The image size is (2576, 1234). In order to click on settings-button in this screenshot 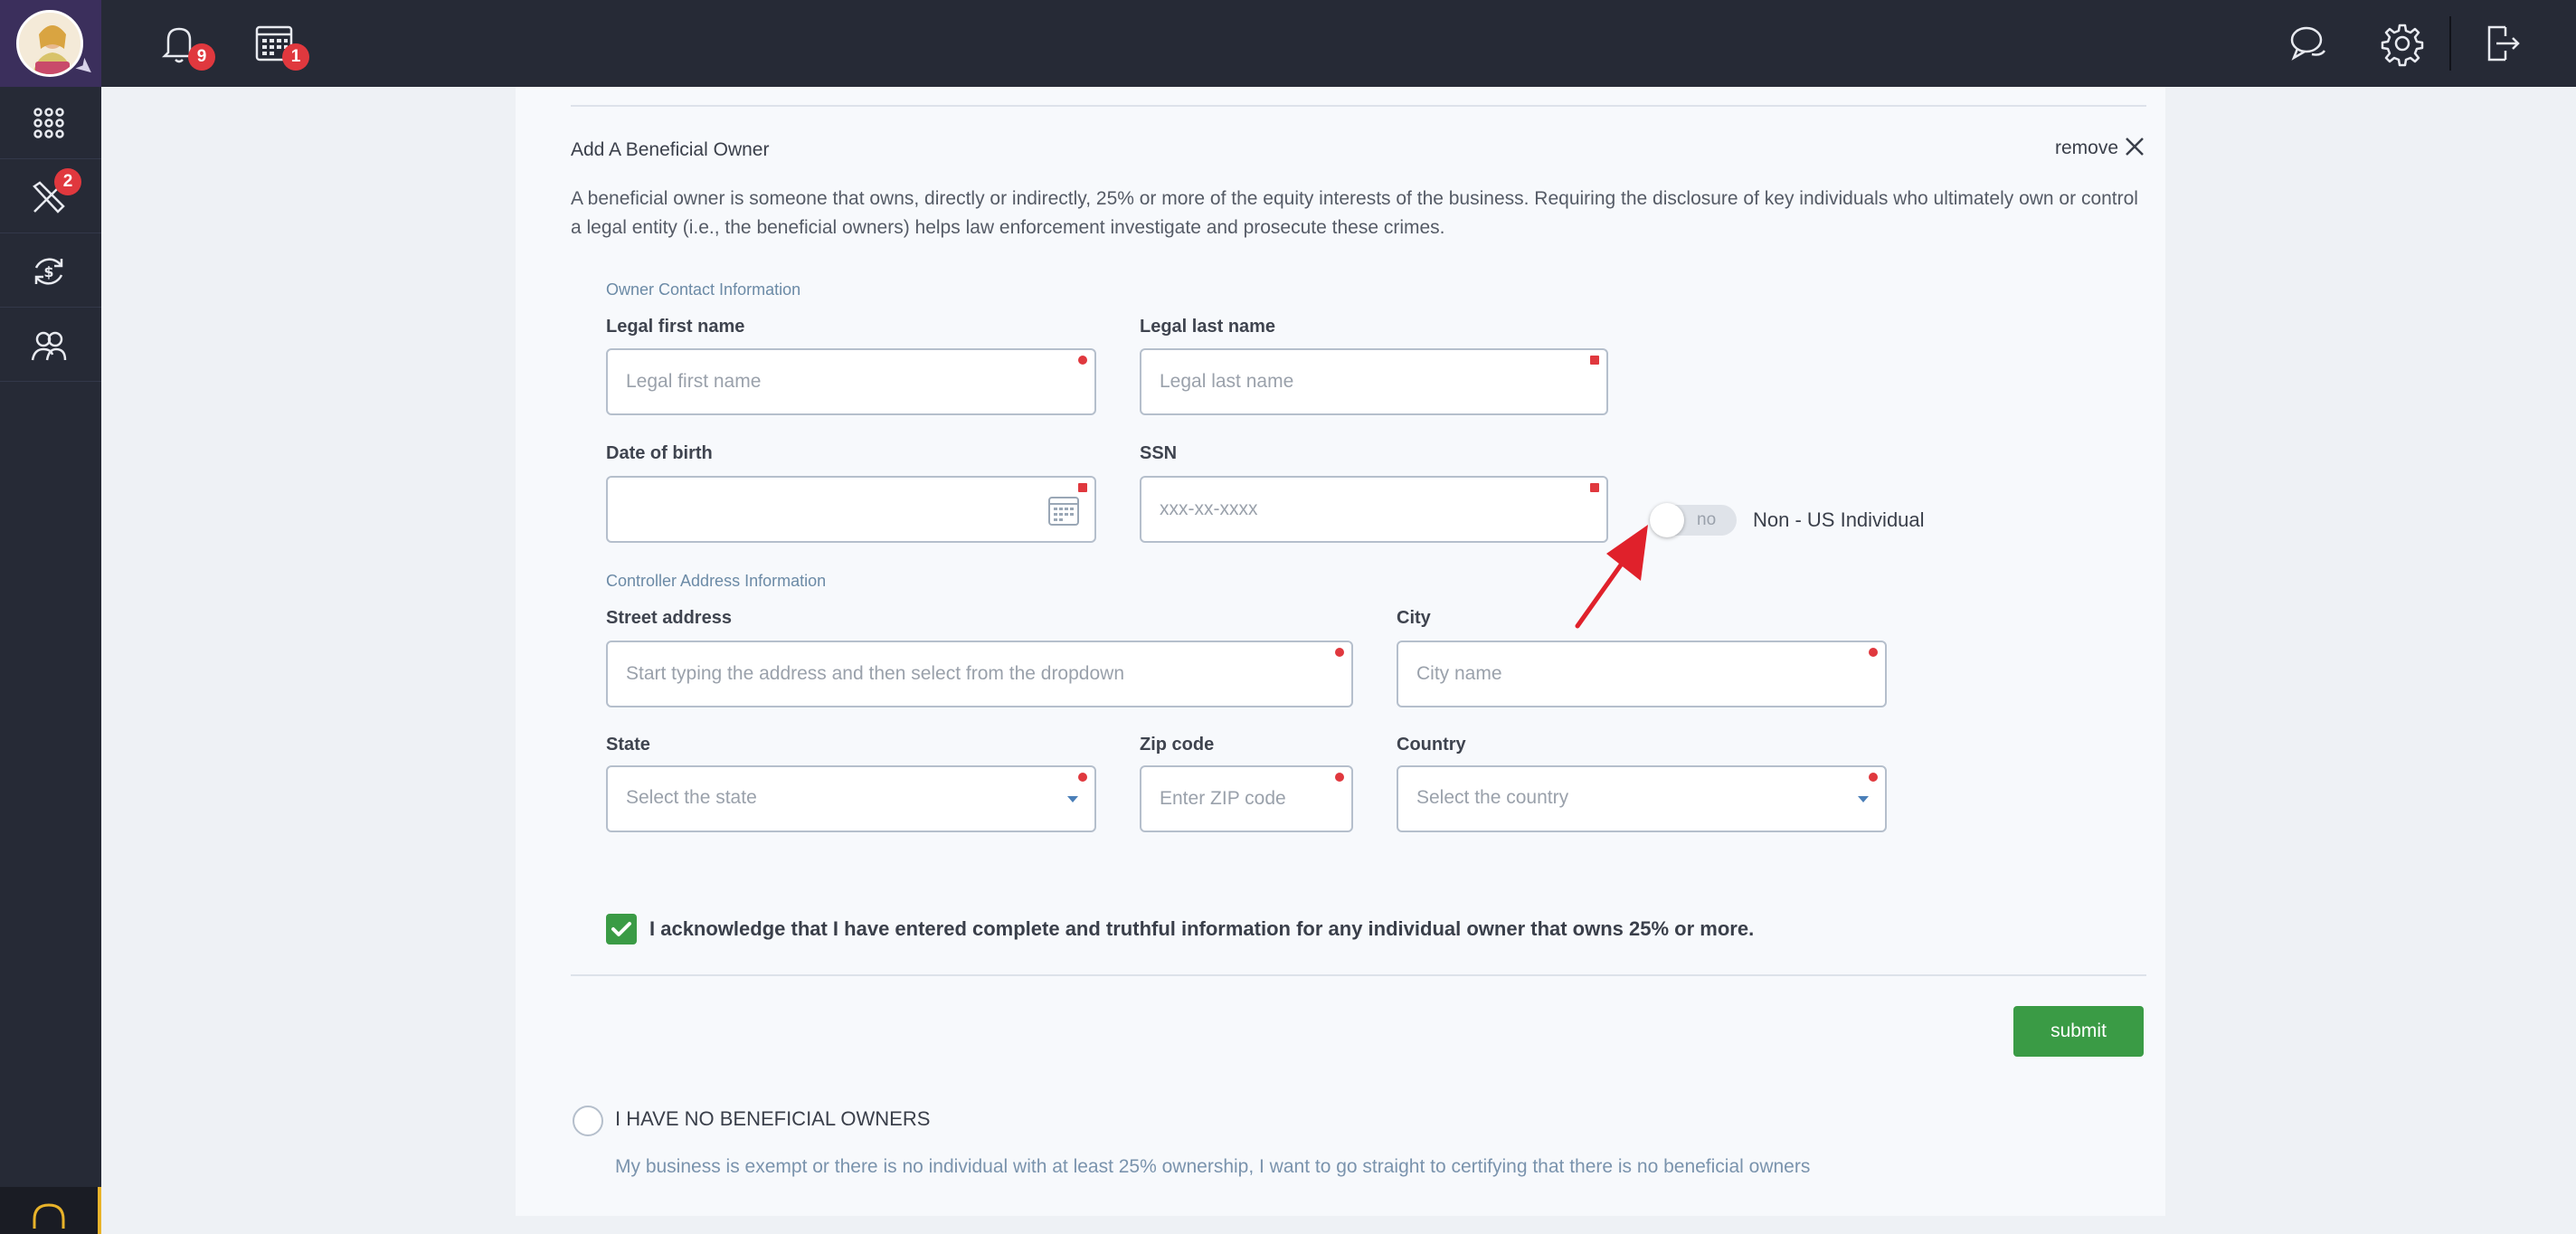, I will do `click(2403, 43)`.